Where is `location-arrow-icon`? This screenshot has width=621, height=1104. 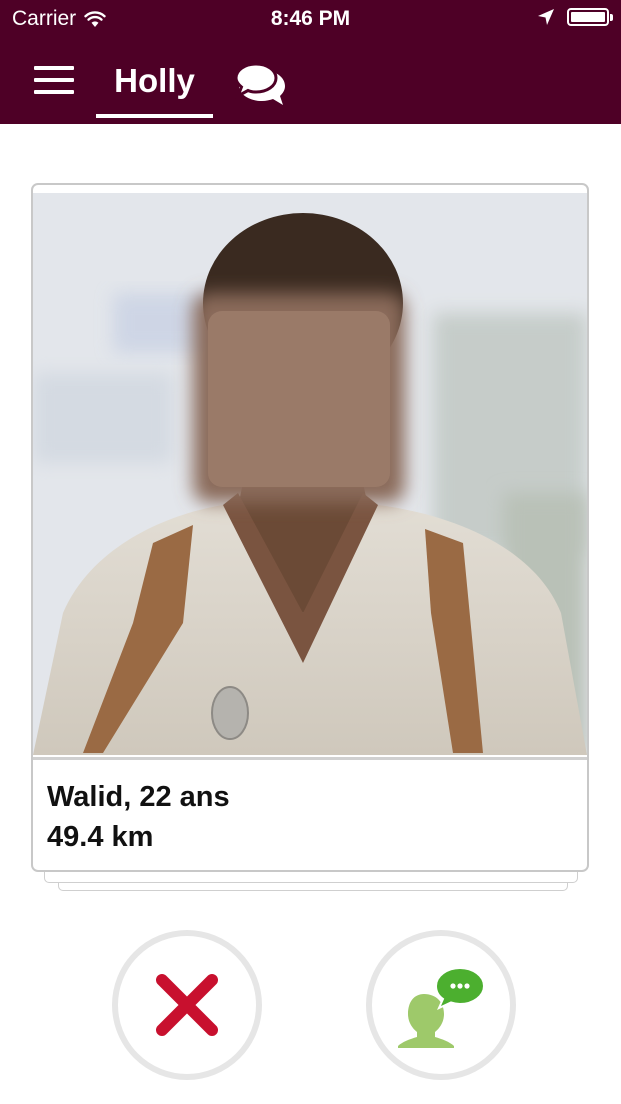 location-arrow-icon is located at coordinates (546, 17).